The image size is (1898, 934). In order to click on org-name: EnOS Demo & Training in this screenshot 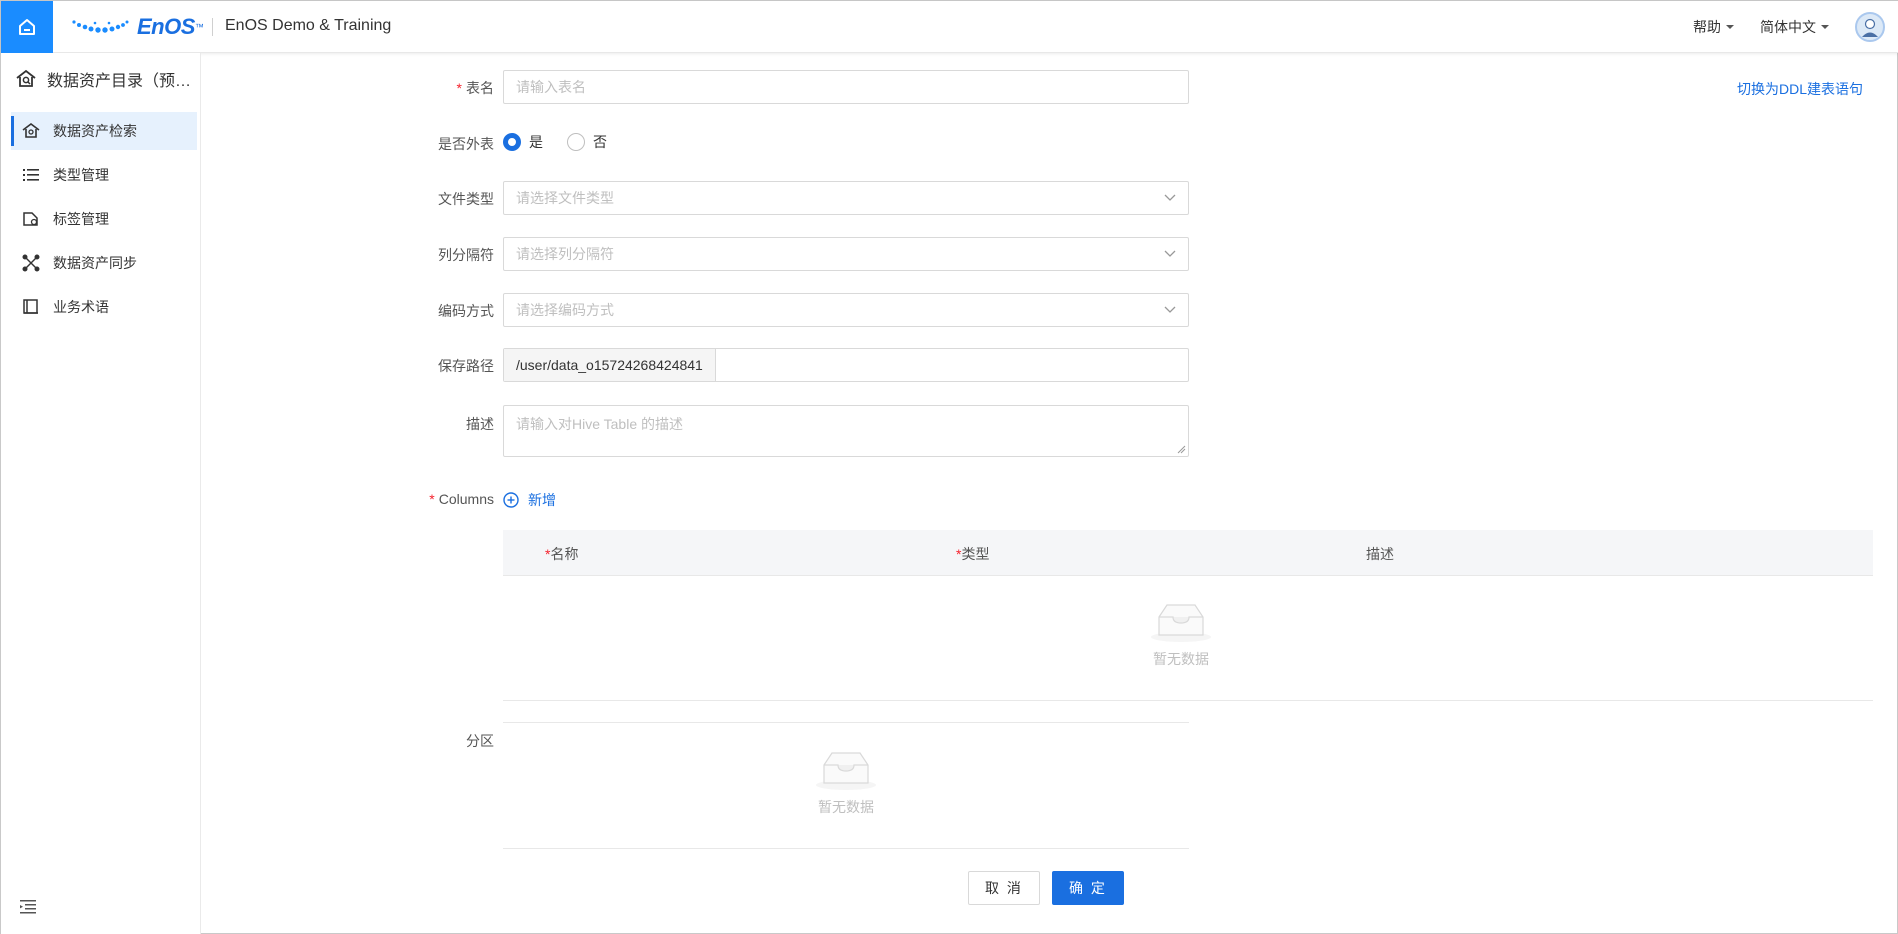, I will do `click(308, 26)`.